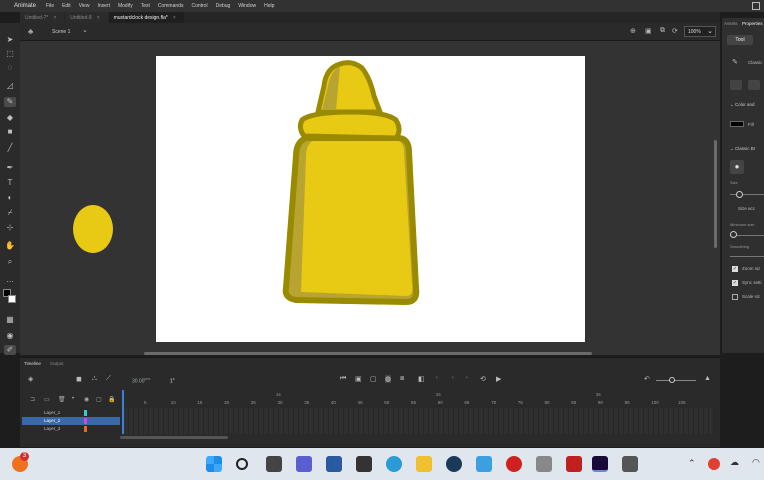 The image size is (764, 480). What do you see at coordinates (10, 320) in the screenshot?
I see `object-drawing-icon: ▦` at bounding box center [10, 320].